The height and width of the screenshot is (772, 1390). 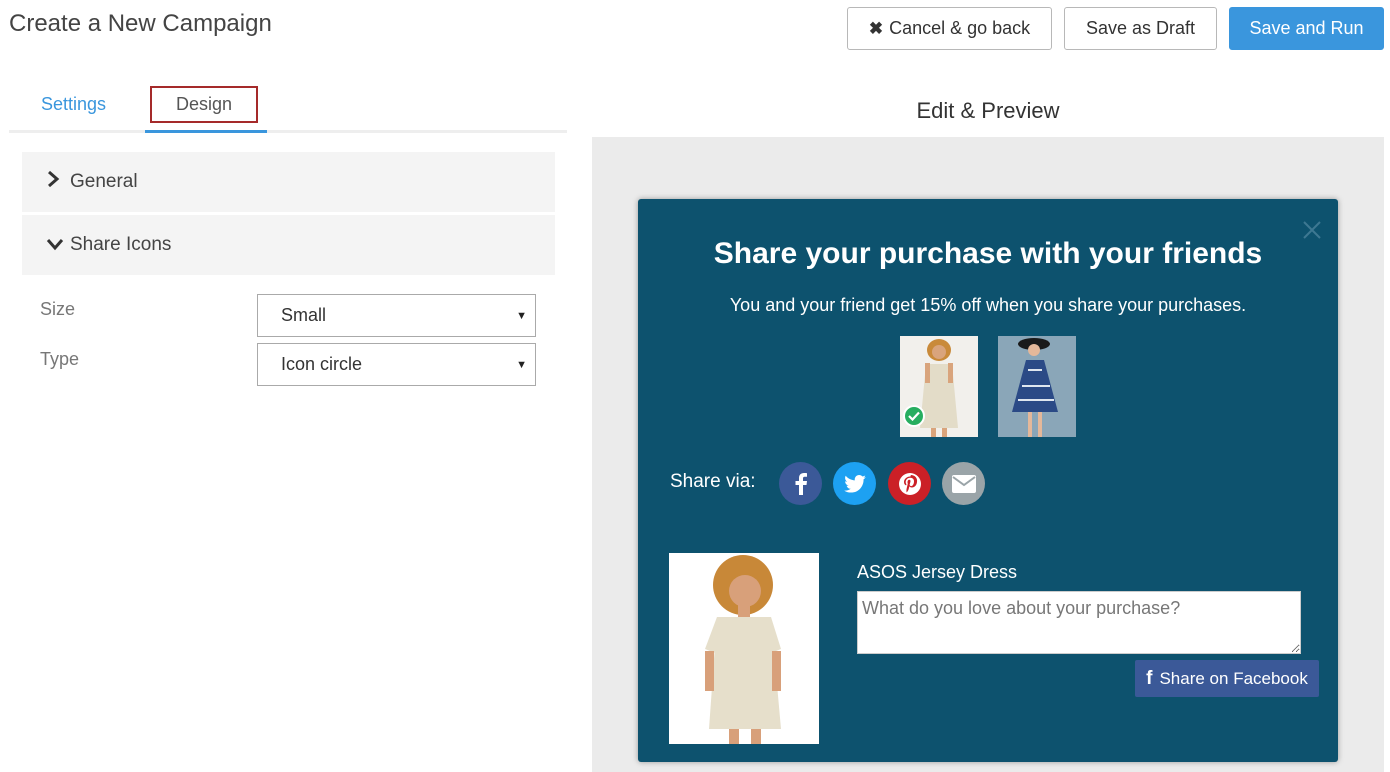 What do you see at coordinates (1037, 386) in the screenshot?
I see `product-thumbnail` at bounding box center [1037, 386].